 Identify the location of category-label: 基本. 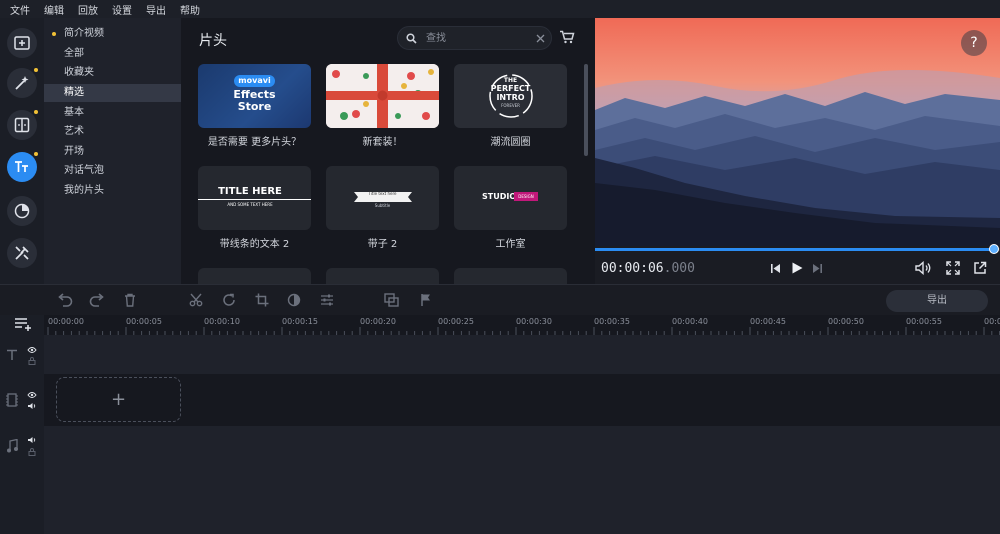
(74, 112).